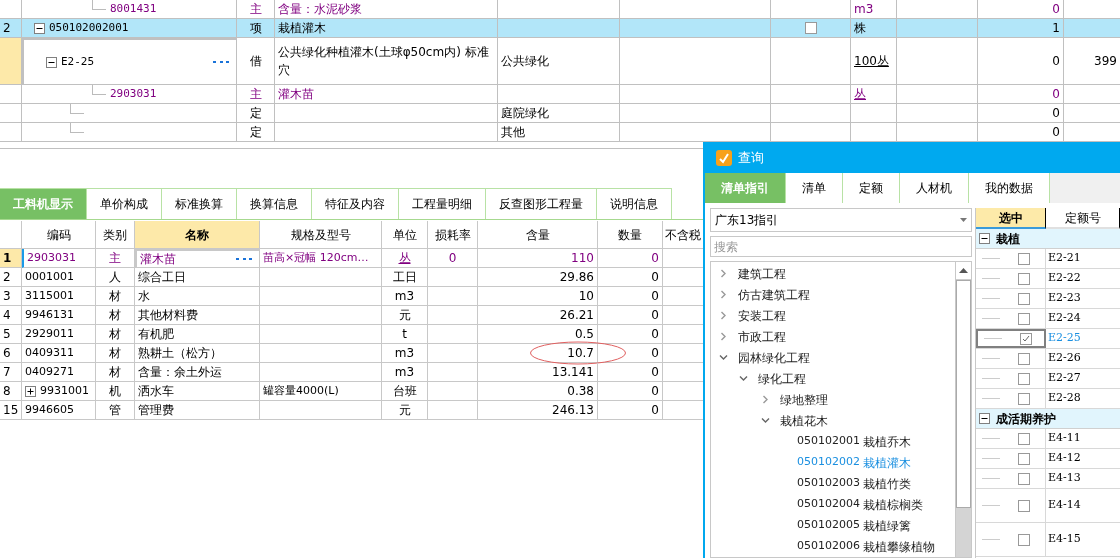 The height and width of the screenshot is (558, 1120). What do you see at coordinates (541, 203) in the screenshot?
I see `detail-tab: 反查图形工程量` at bounding box center [541, 203].